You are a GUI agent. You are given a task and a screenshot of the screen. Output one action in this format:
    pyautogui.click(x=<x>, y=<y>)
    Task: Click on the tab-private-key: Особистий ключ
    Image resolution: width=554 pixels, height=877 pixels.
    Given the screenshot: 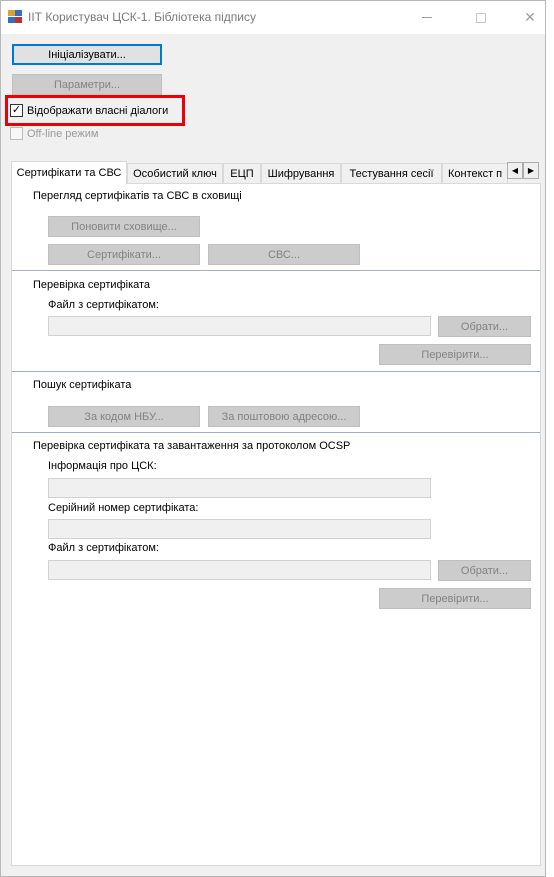 What is the action you would take?
    pyautogui.click(x=175, y=173)
    